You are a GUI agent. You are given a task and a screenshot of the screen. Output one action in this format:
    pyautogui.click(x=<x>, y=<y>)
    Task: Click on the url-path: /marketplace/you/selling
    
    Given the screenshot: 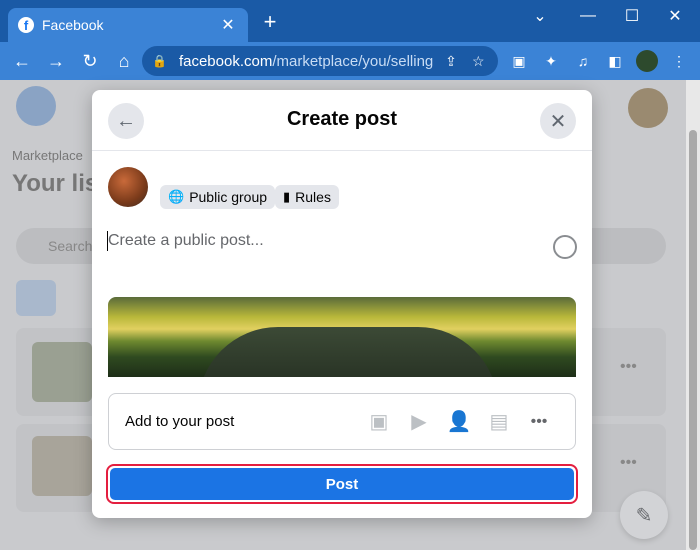 What is the action you would take?
    pyautogui.click(x=353, y=61)
    